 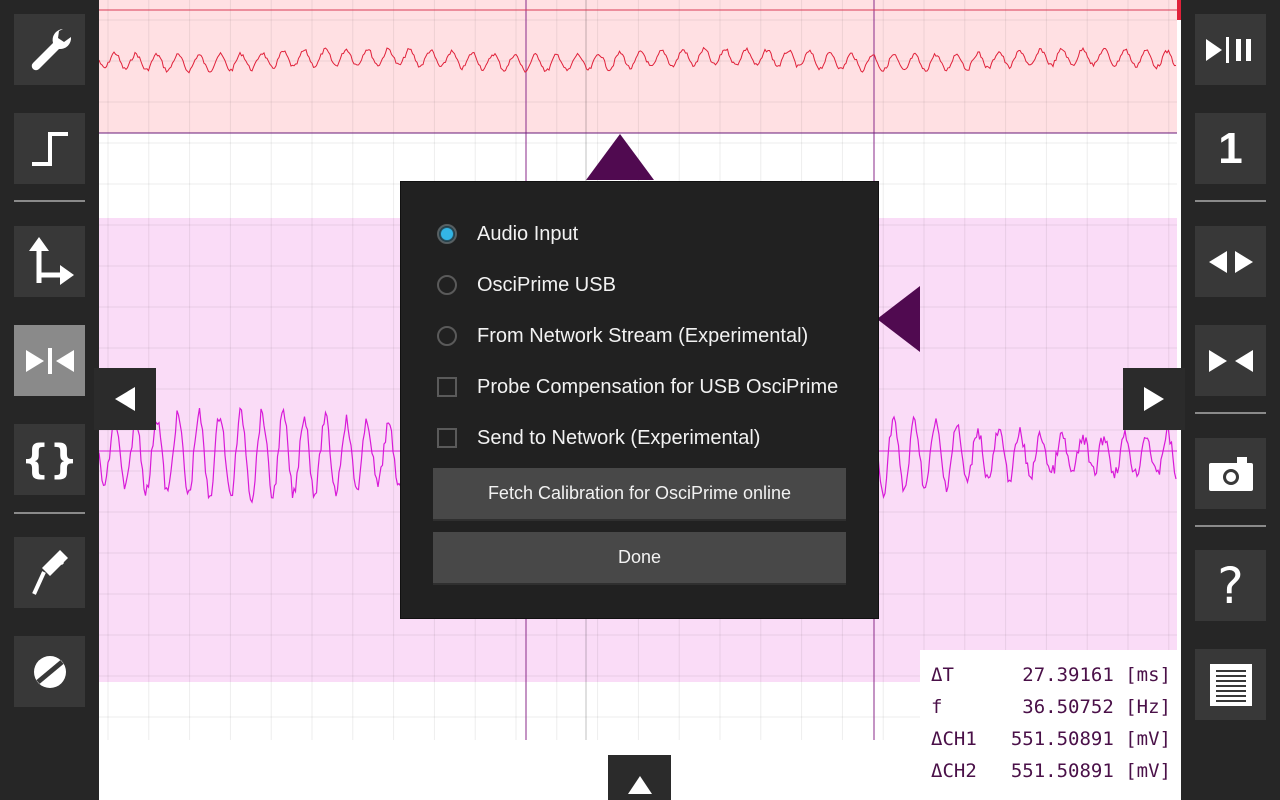 I want to click on math-button: {}, so click(x=49, y=459).